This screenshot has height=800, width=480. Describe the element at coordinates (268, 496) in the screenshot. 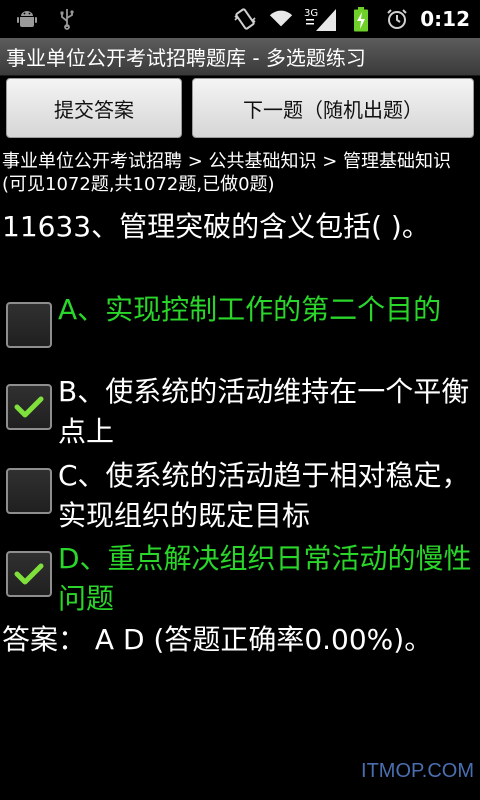

I see `option-c-label: C、使系统的活动趋于相对稳定，实现组织的既定目标` at that location.